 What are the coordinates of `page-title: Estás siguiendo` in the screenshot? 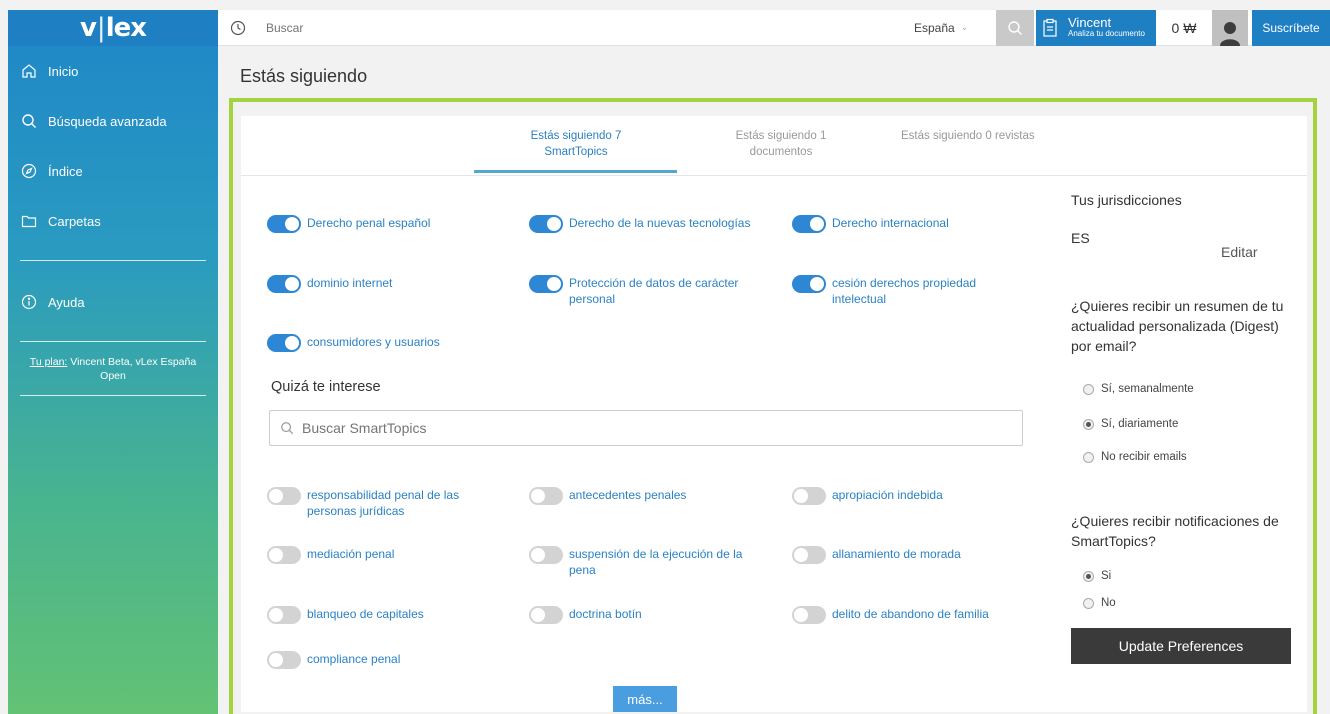 It's located at (304, 76).